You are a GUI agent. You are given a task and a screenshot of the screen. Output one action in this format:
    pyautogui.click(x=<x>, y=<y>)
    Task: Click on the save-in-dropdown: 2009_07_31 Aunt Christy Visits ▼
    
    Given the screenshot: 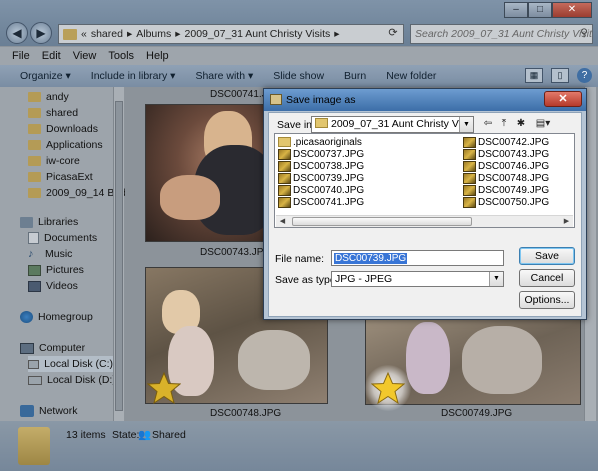 What is the action you would take?
    pyautogui.click(x=392, y=124)
    